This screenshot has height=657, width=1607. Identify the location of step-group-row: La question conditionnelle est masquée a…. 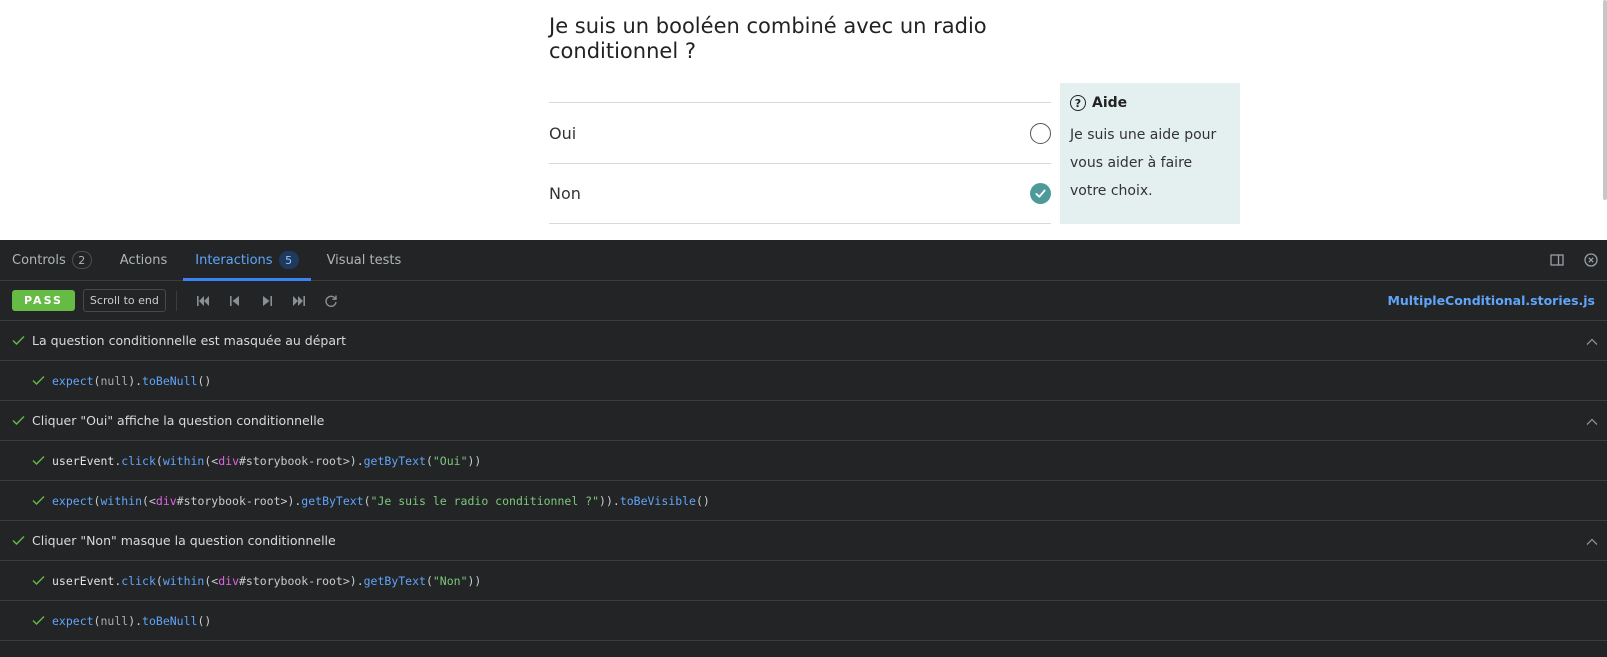
(803, 341).